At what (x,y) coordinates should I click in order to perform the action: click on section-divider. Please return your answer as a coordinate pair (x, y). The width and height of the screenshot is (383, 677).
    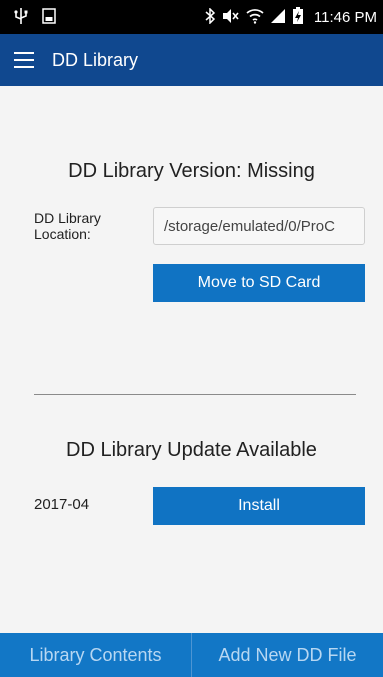
    Looking at the image, I should click on (195, 394).